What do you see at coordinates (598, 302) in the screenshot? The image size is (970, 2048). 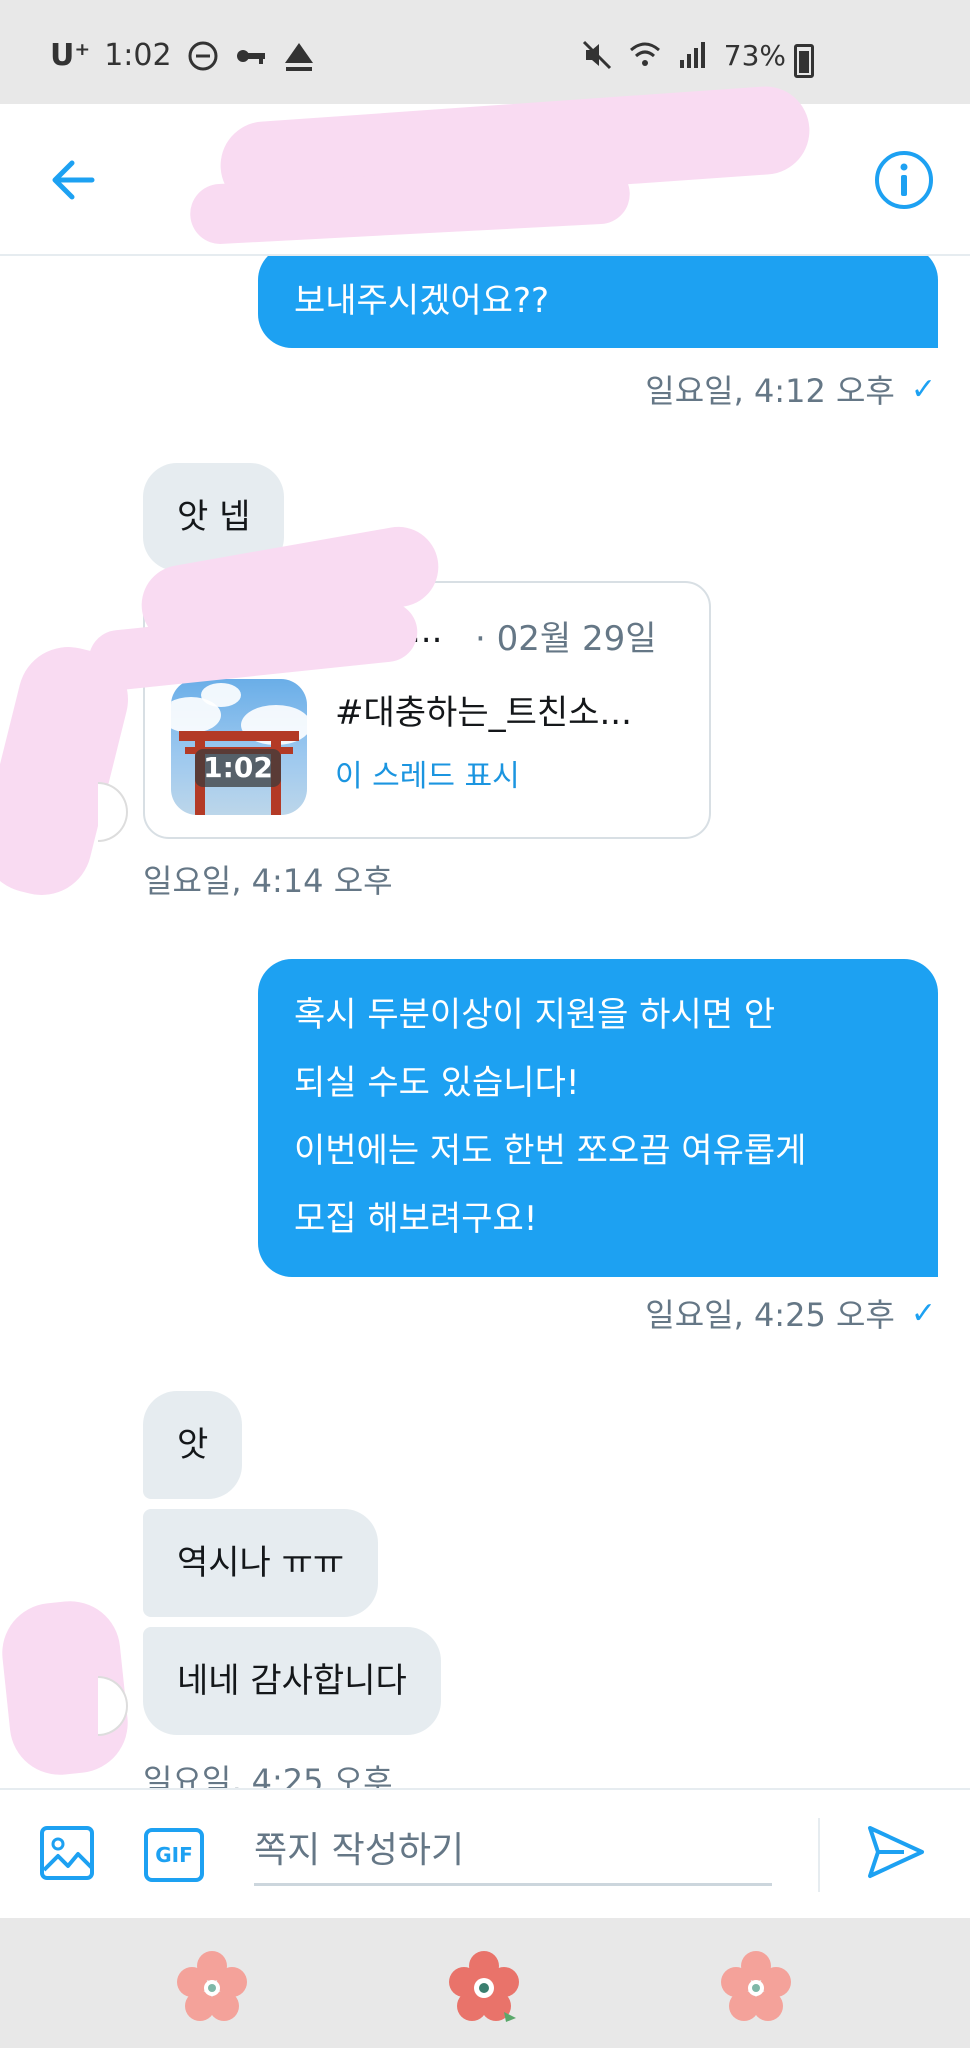 I see `message-bubble-outgoing: 보내주시겠어요??` at bounding box center [598, 302].